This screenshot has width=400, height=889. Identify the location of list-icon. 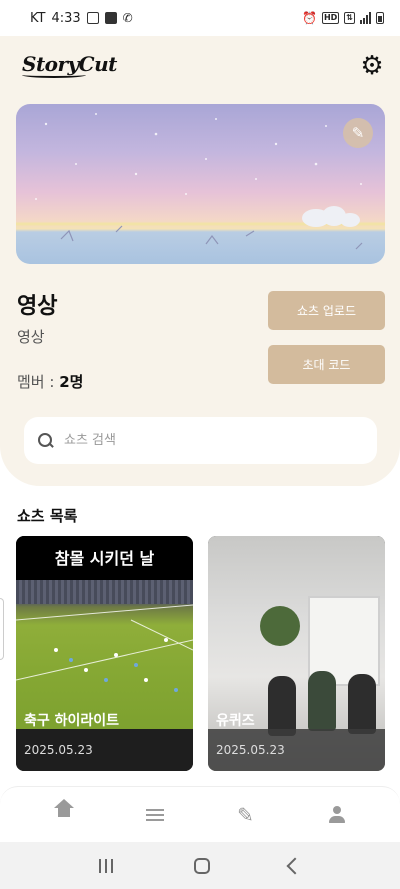
(154, 814).